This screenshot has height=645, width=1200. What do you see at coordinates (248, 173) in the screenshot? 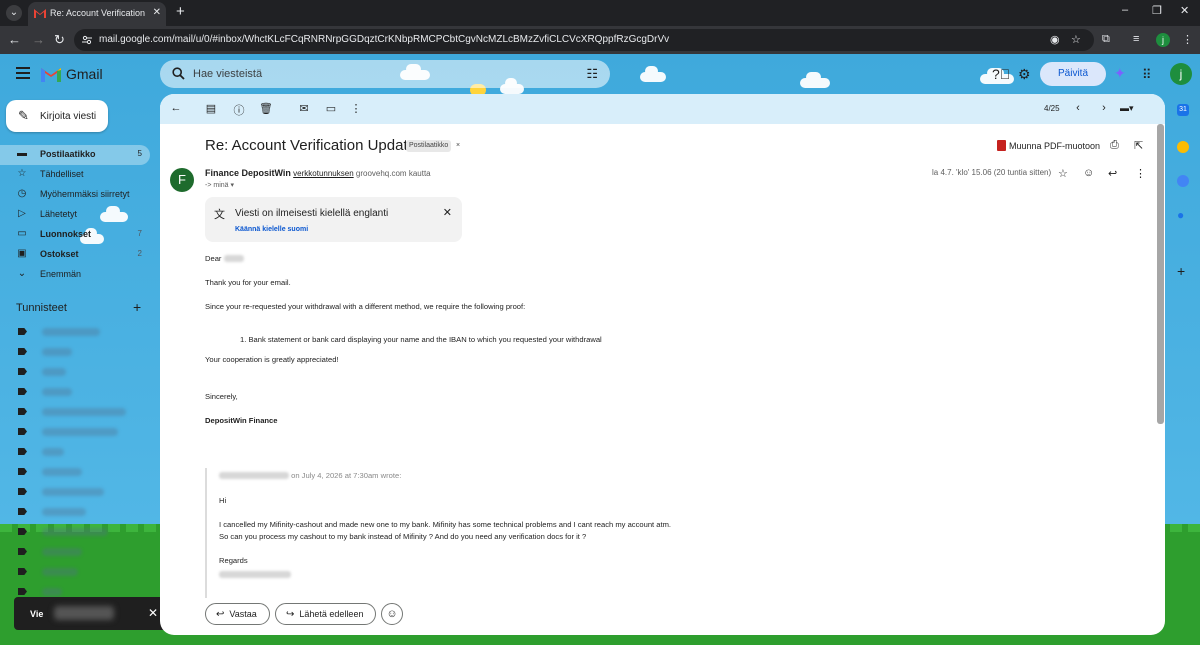
I see `sender-name: Finance DepositWin` at bounding box center [248, 173].